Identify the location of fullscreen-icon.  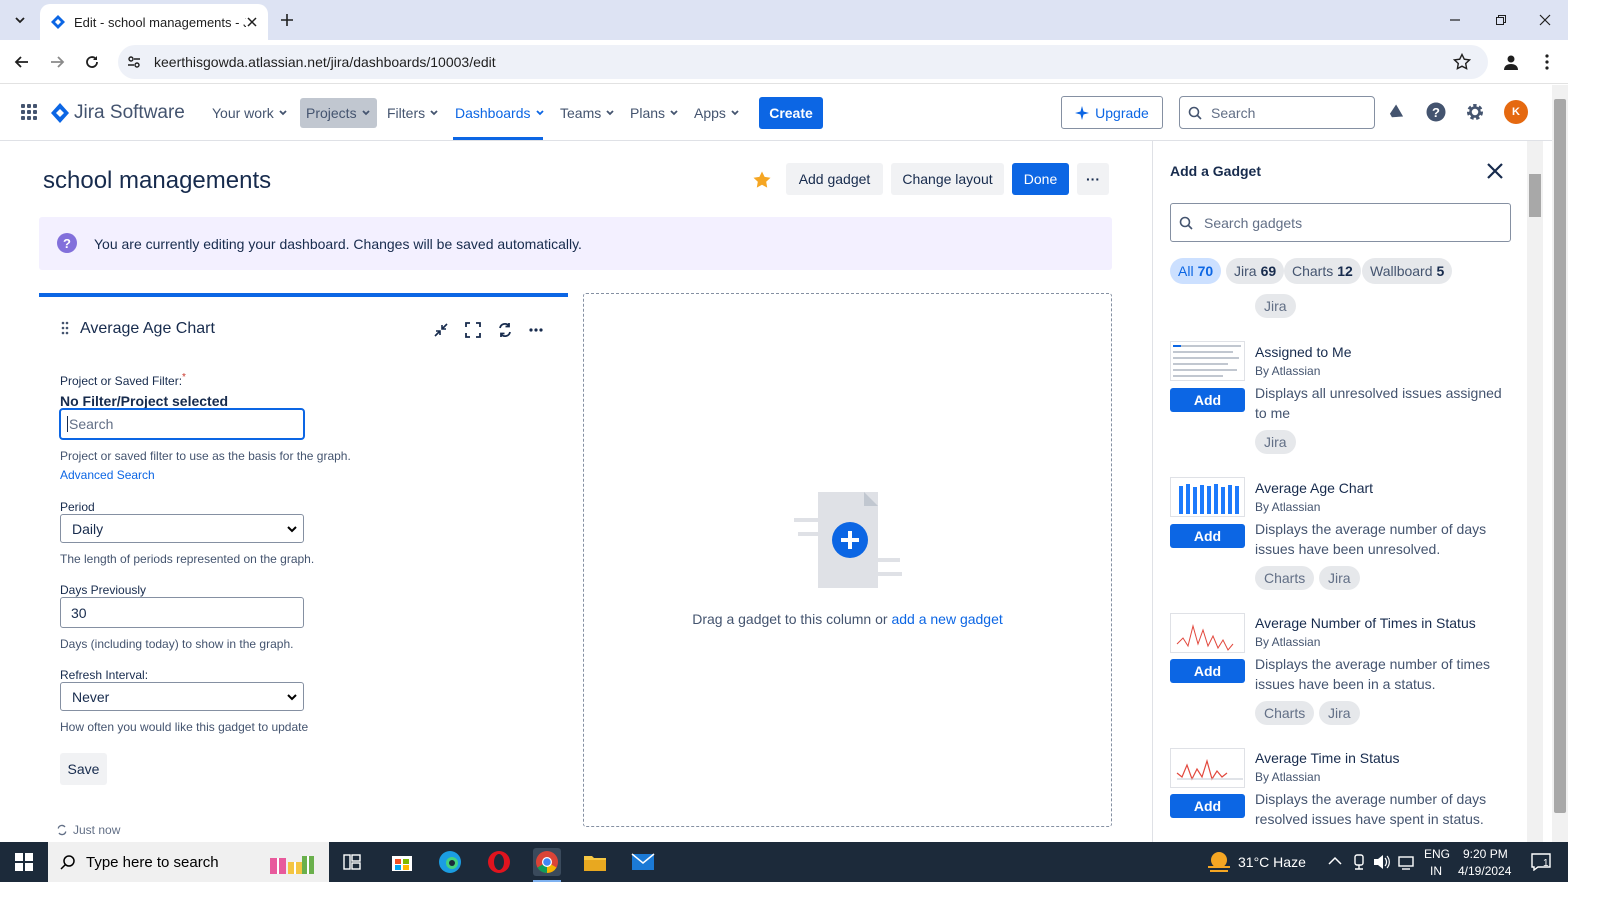
(473, 330).